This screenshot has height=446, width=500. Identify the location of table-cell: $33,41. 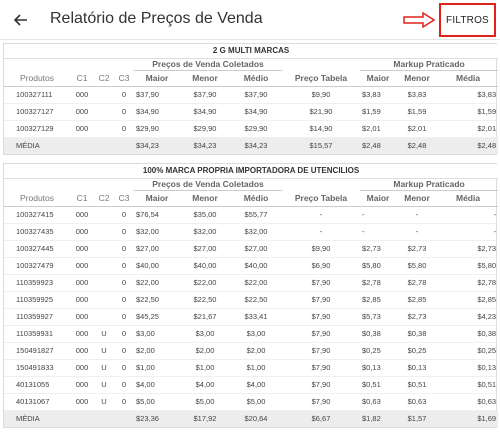
(256, 317).